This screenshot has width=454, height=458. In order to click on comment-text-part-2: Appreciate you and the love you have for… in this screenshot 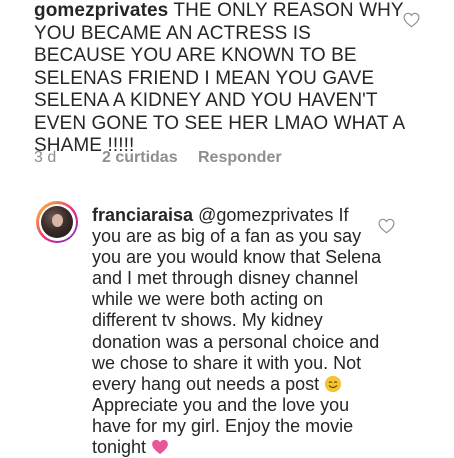, I will do `click(223, 426)`.